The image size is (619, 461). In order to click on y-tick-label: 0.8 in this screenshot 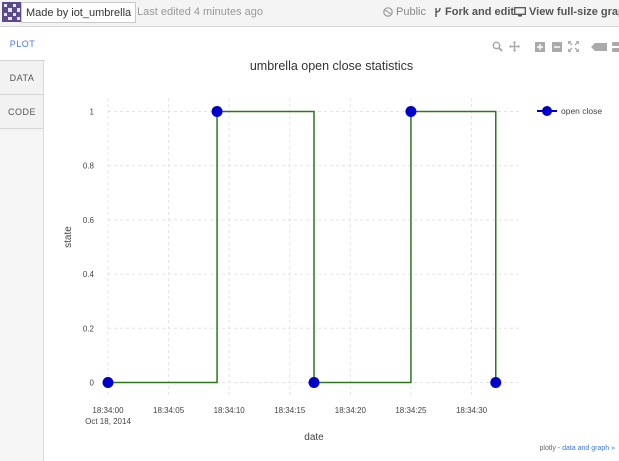, I will do `click(89, 166)`.